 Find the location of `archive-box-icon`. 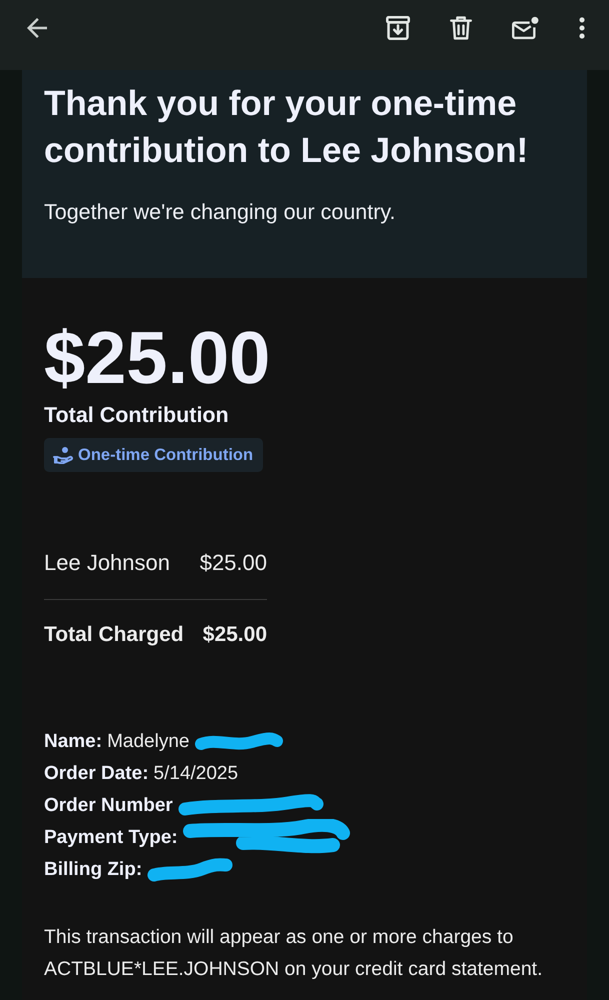

archive-box-icon is located at coordinates (398, 28).